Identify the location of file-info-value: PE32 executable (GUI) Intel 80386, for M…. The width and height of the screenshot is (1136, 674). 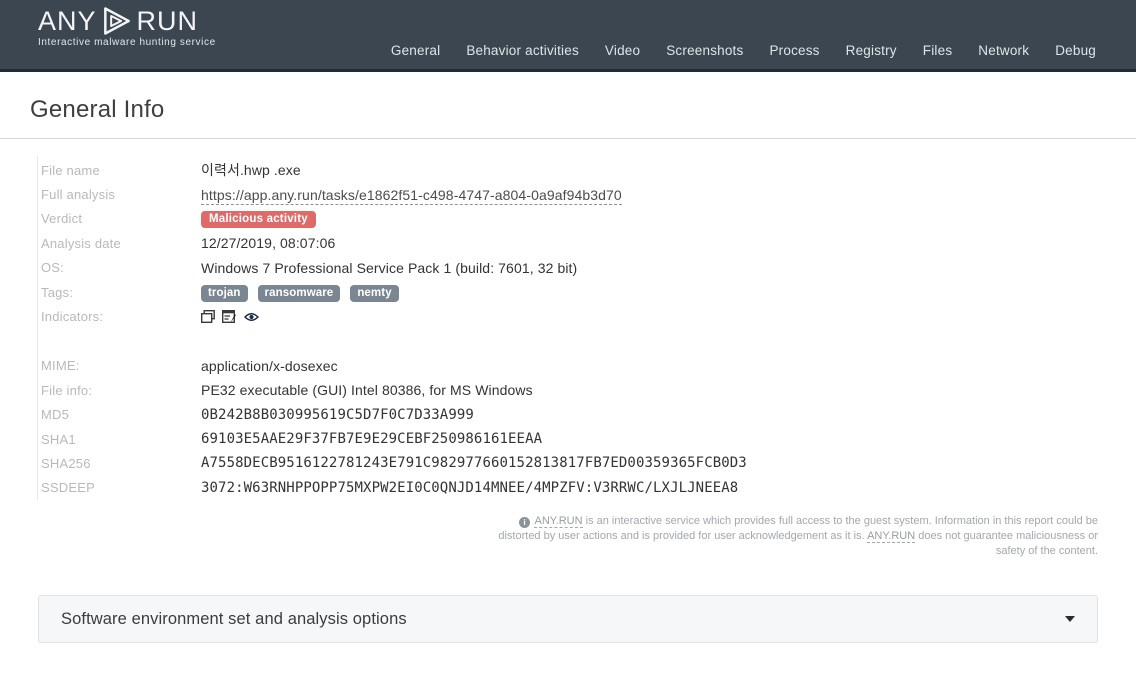
(367, 390).